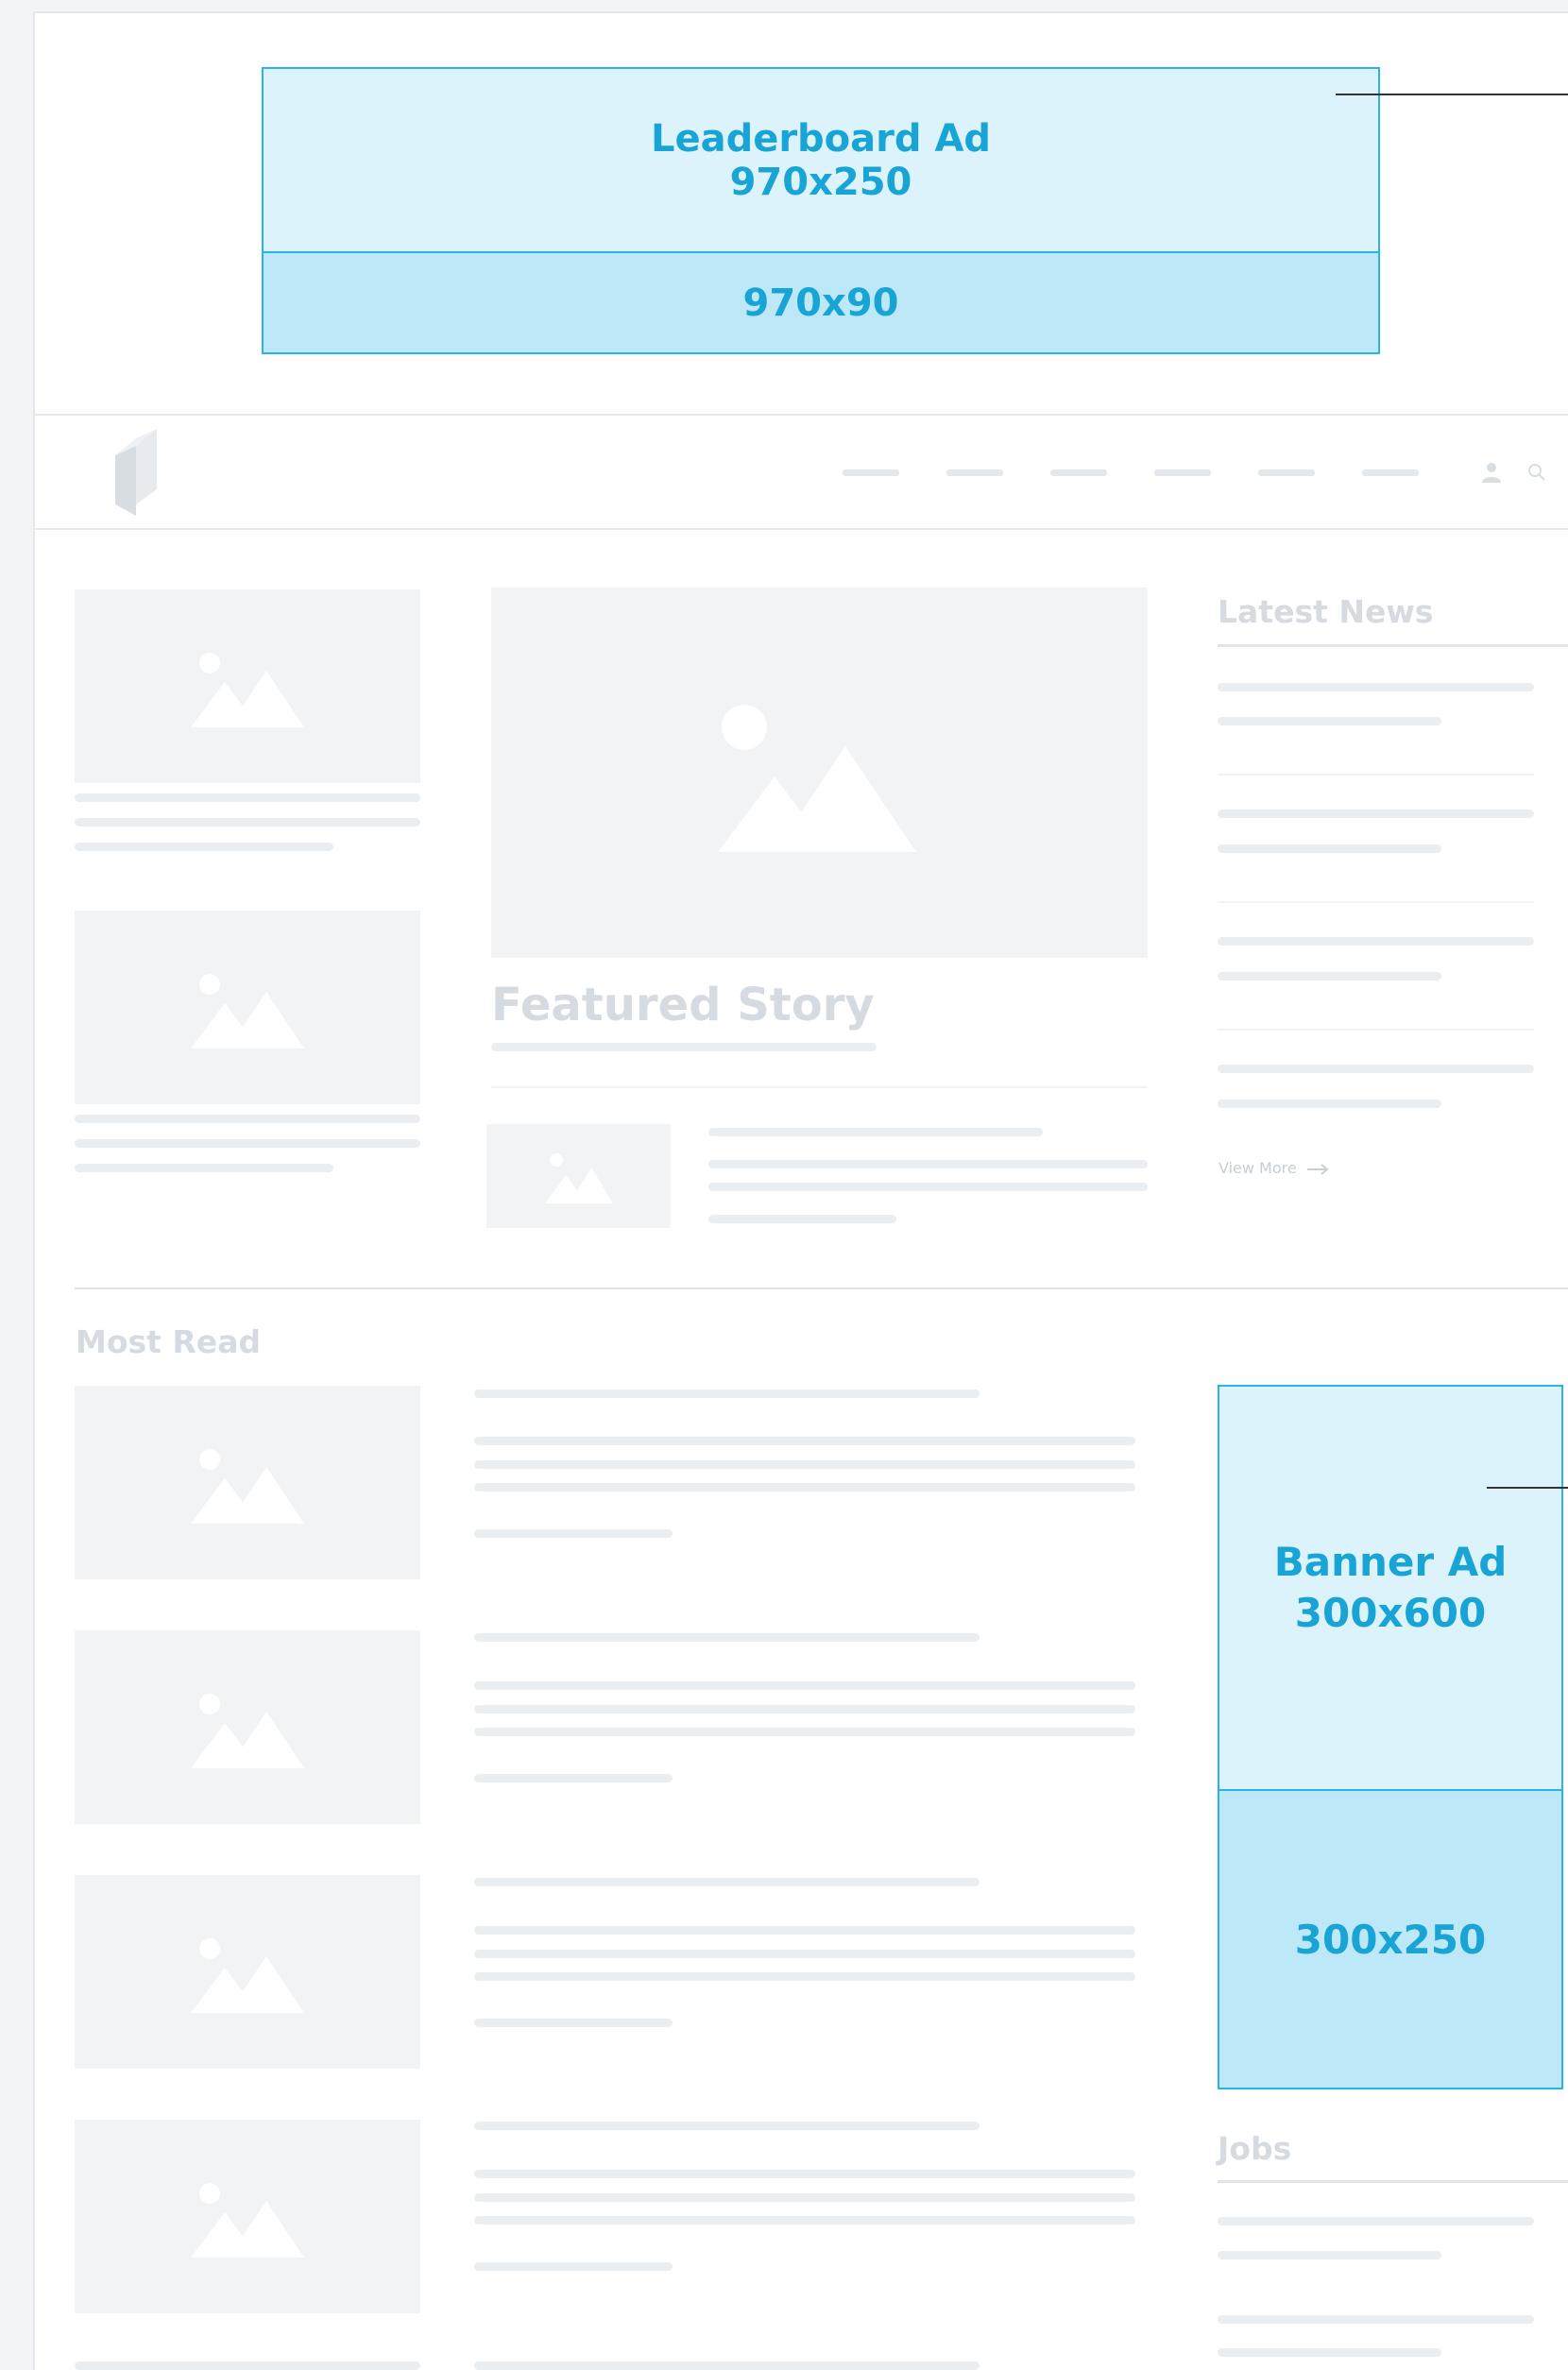  I want to click on leaderboard-ad: Leaderboard Ad 970x250 970x90, so click(821, 210).